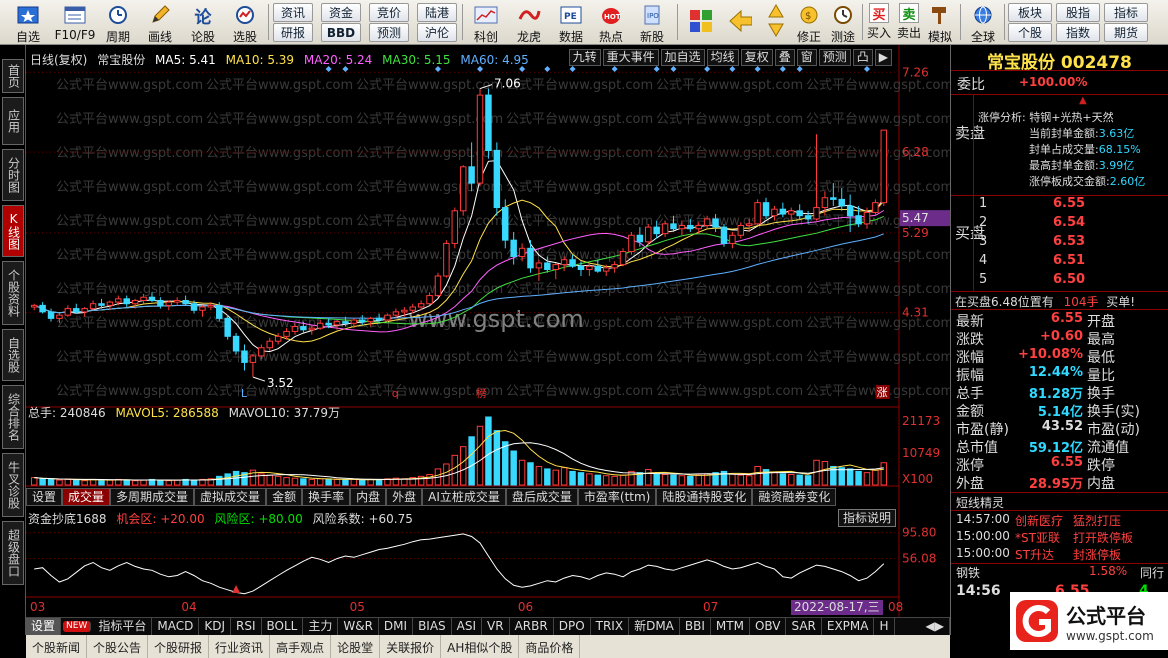 The image size is (1168, 658). I want to click on ma-button: 均线, so click(722, 57).